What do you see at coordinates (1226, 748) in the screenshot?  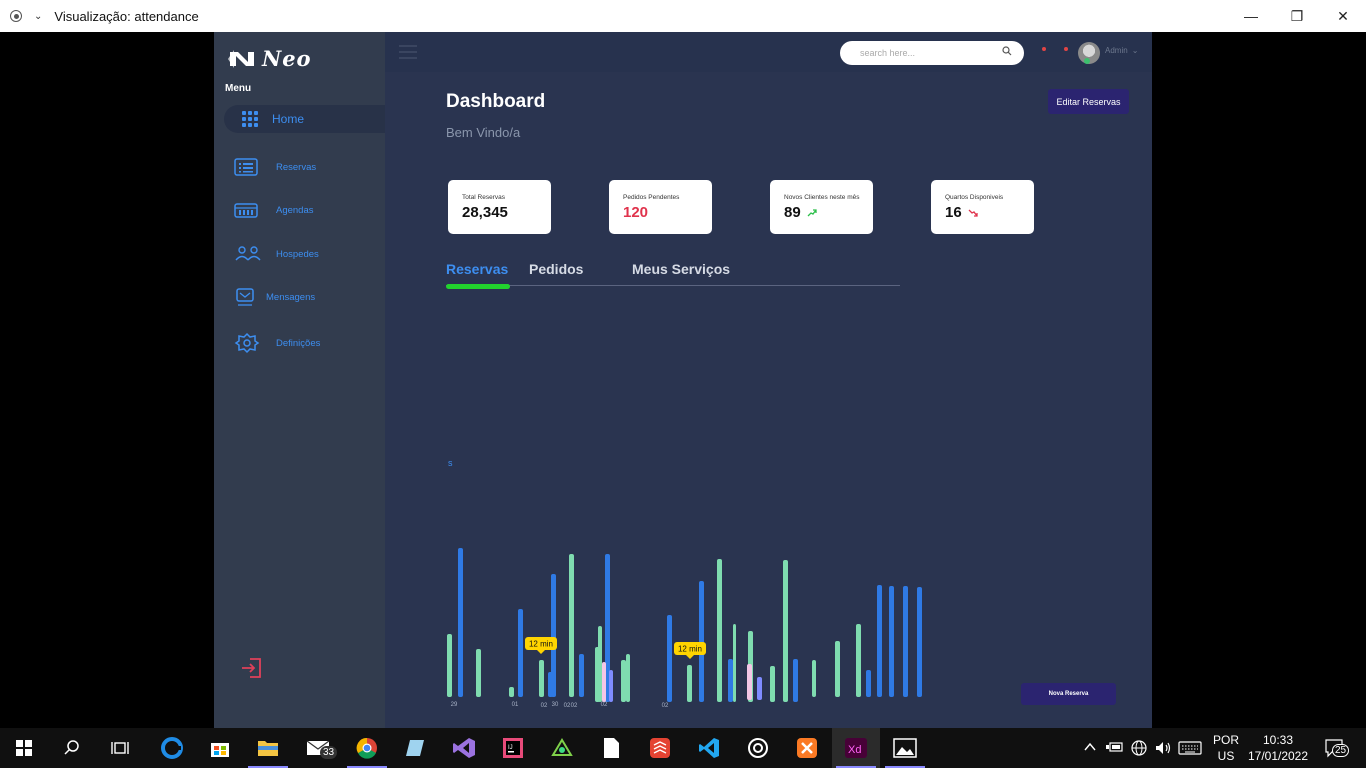 I see `input-language: POR US` at bounding box center [1226, 748].